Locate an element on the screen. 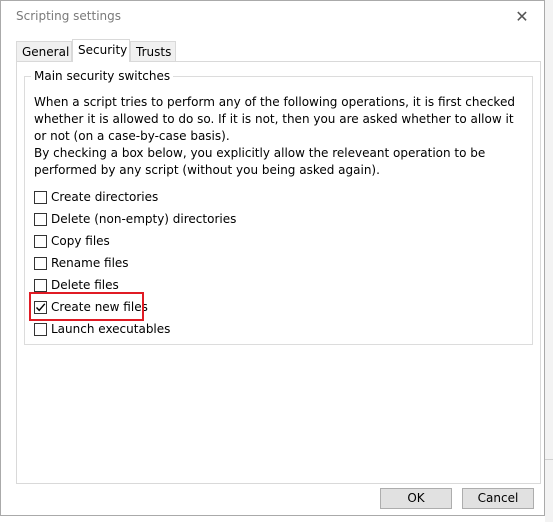  close-icon: ✕ is located at coordinates (522, 16).